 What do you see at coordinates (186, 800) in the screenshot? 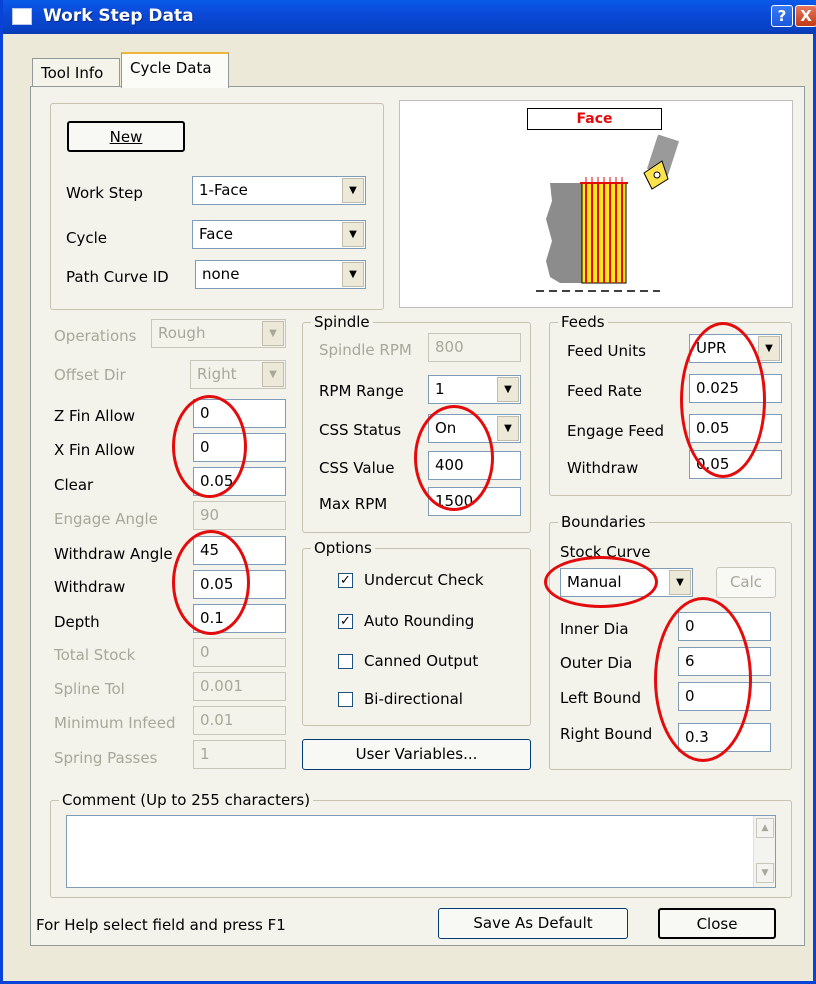
I see `comment-group-title: Comment (Up to 255 characters)` at bounding box center [186, 800].